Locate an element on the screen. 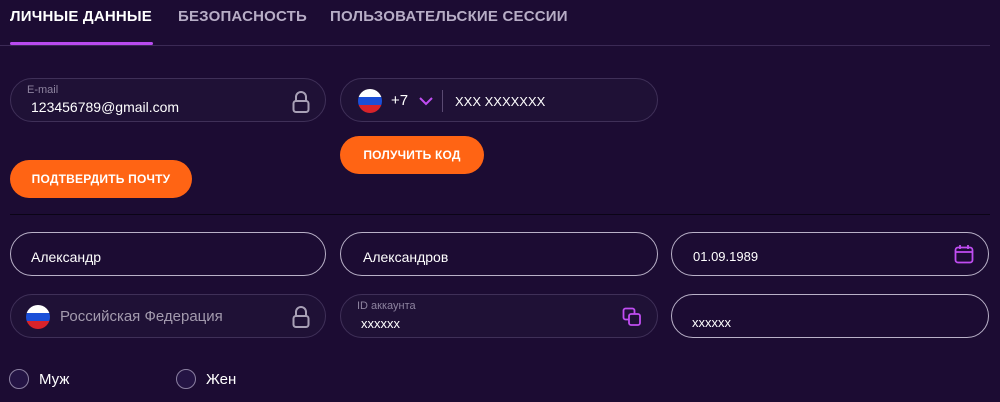 This screenshot has width=1000, height=402. tab-user-sessions: ПОЛЬЗОВАТЕЛЬСКИЕ СЕССИИ is located at coordinates (449, 16).